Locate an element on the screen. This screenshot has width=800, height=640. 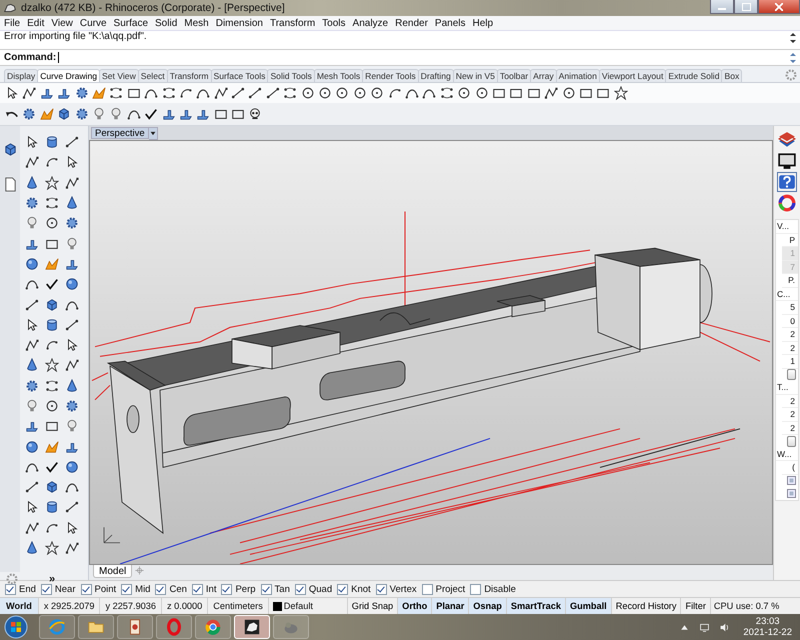
page-icon is located at coordinates (10, 184).